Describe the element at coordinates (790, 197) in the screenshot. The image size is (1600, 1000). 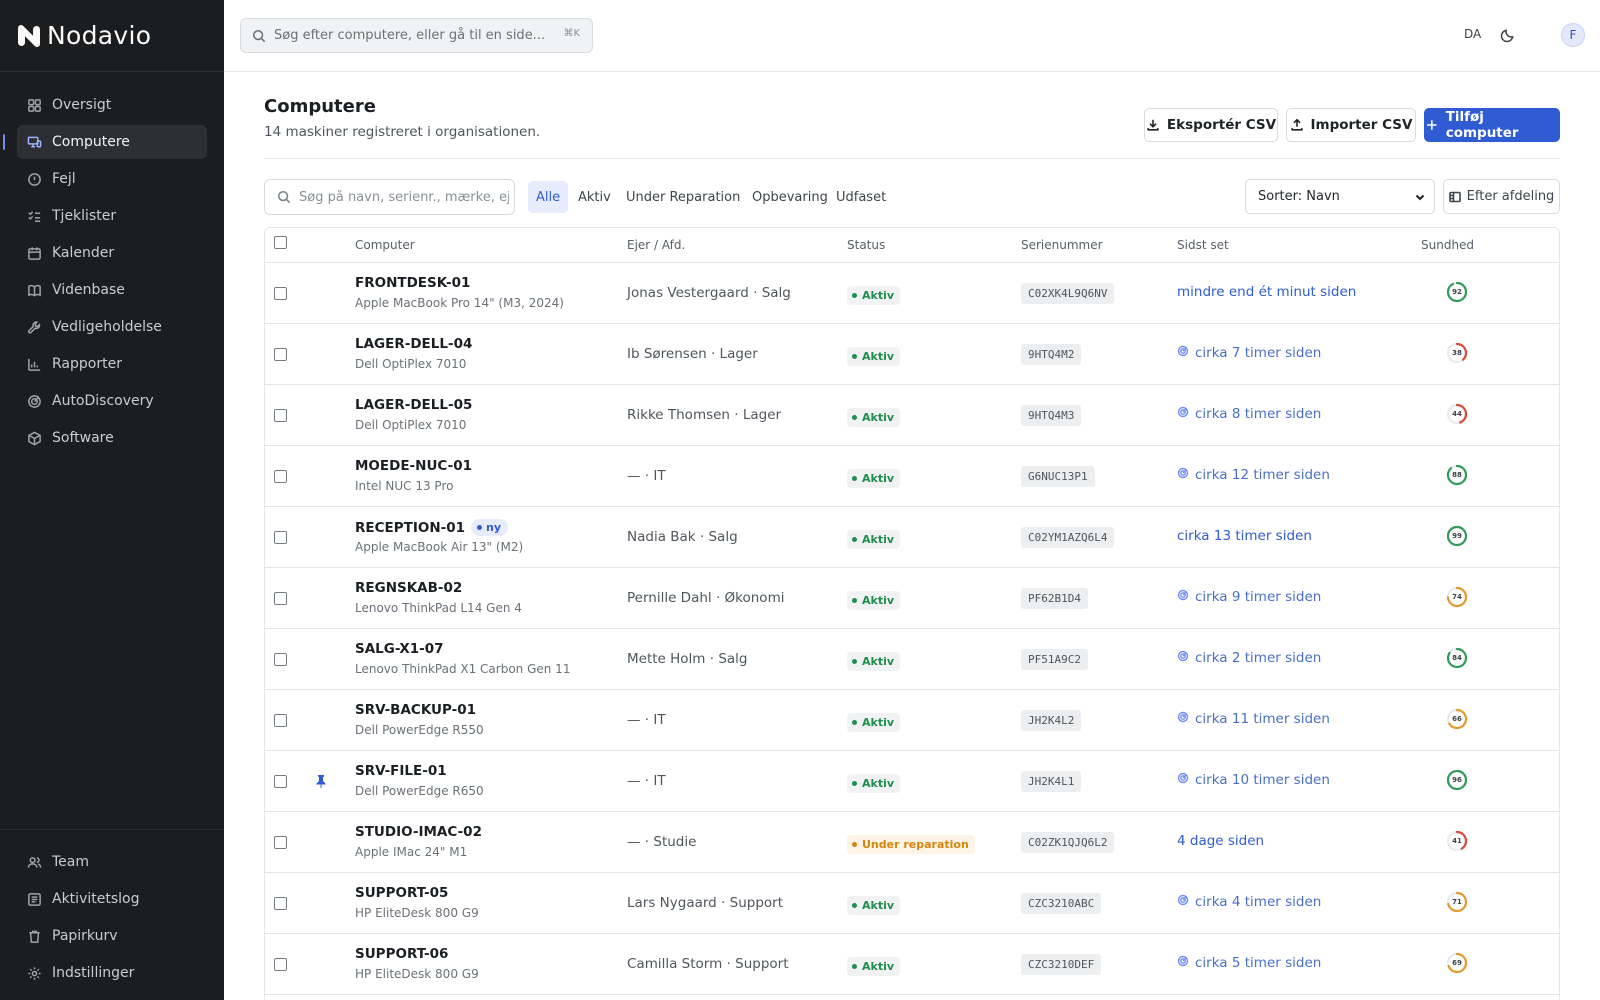
I see `tab-opbevaring: Opbevaring` at that location.